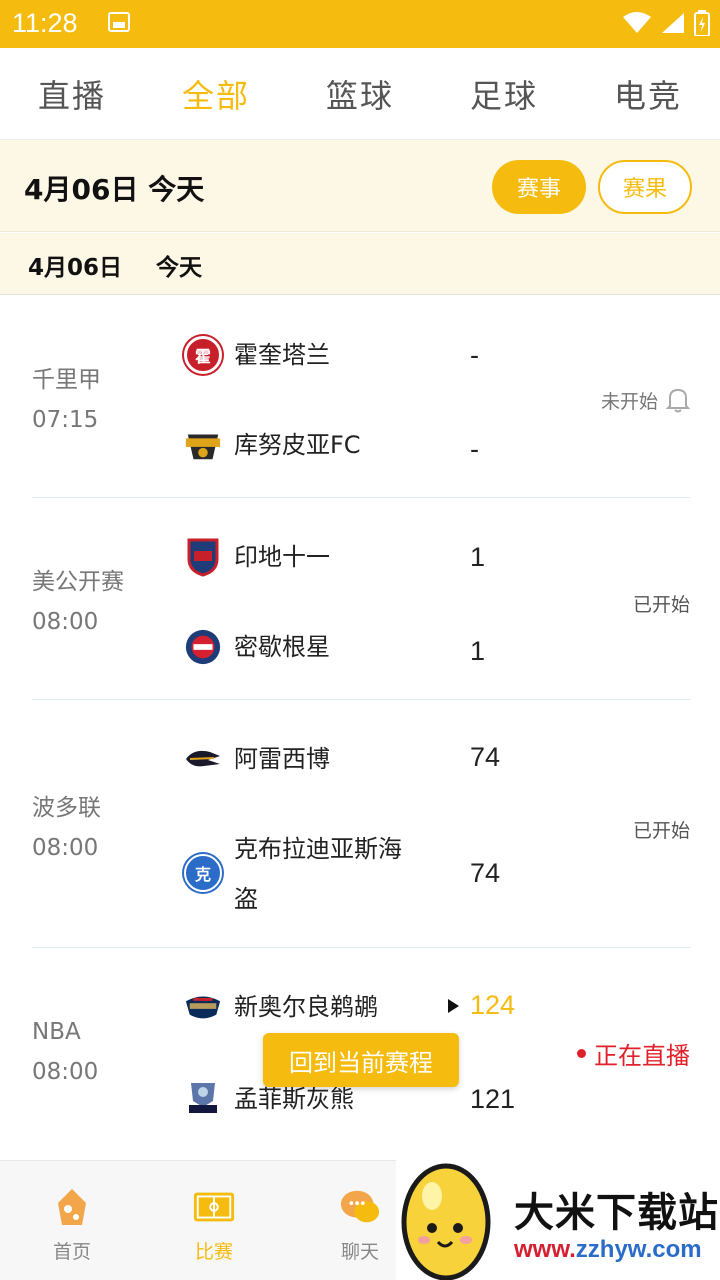 The height and width of the screenshot is (1280, 720). I want to click on back-to-current-button: 回到当前赛程, so click(361, 1060).